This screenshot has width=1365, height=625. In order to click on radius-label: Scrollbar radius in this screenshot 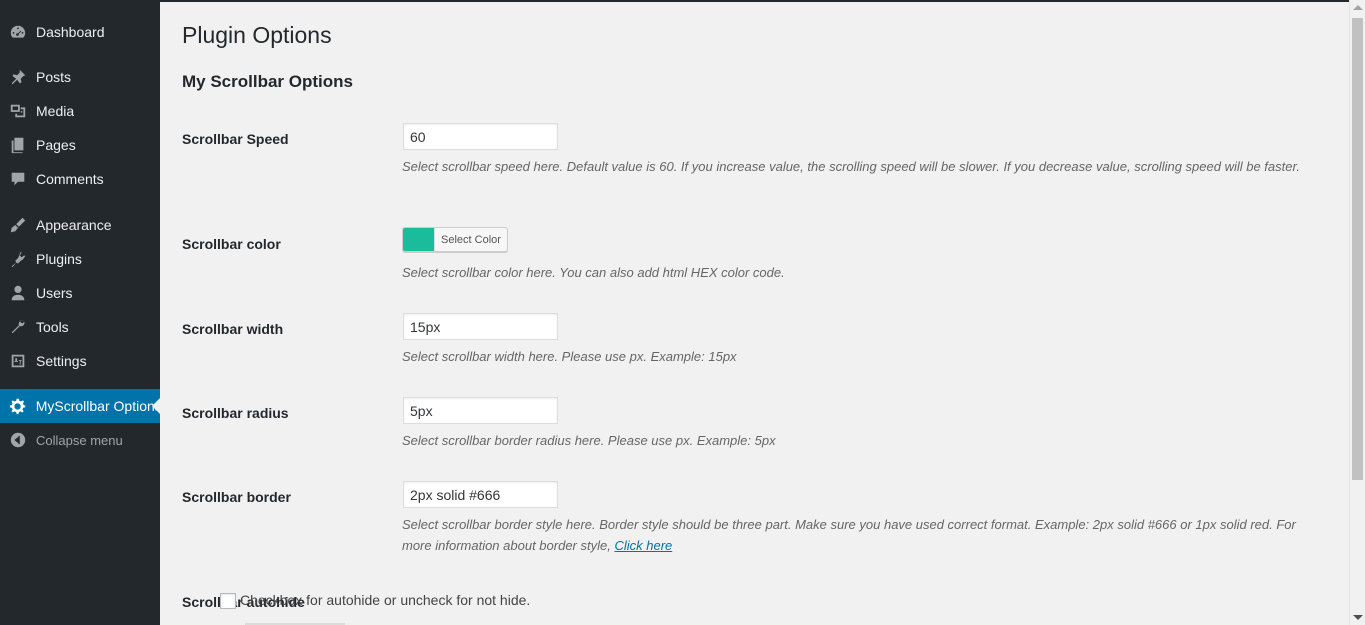, I will do `click(235, 413)`.